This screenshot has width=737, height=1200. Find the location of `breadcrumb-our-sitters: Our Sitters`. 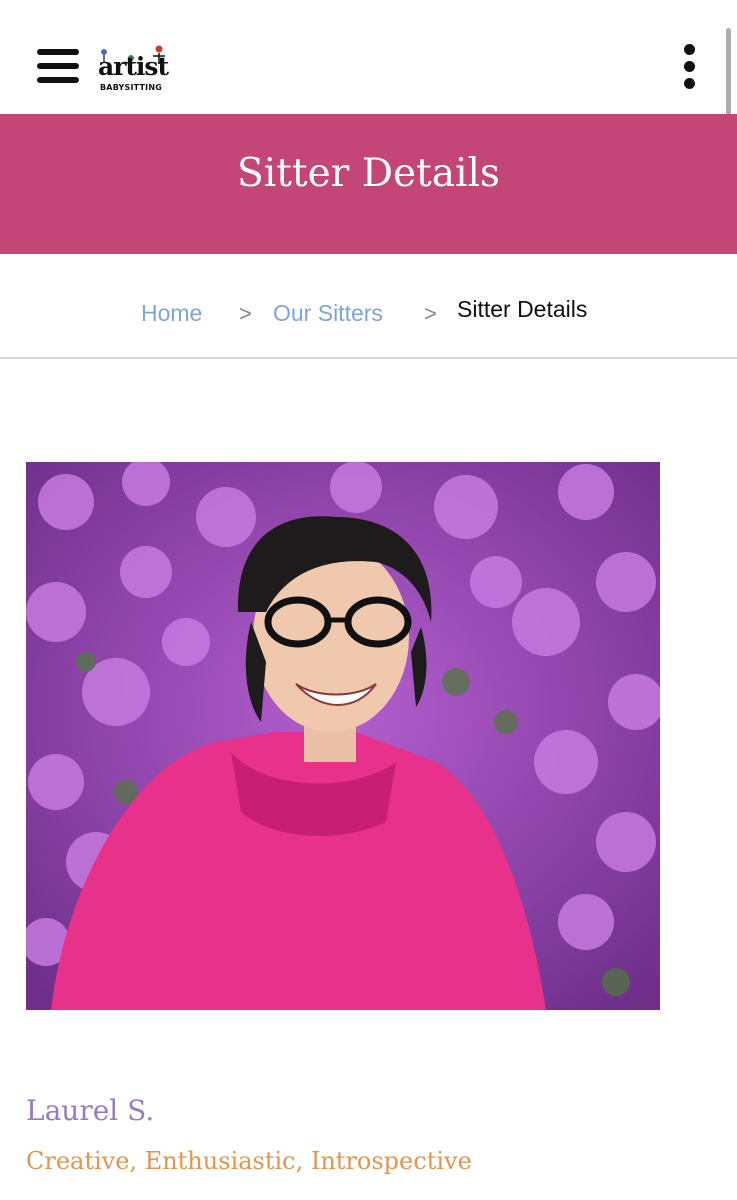

breadcrumb-our-sitters: Our Sitters is located at coordinates (328, 313).